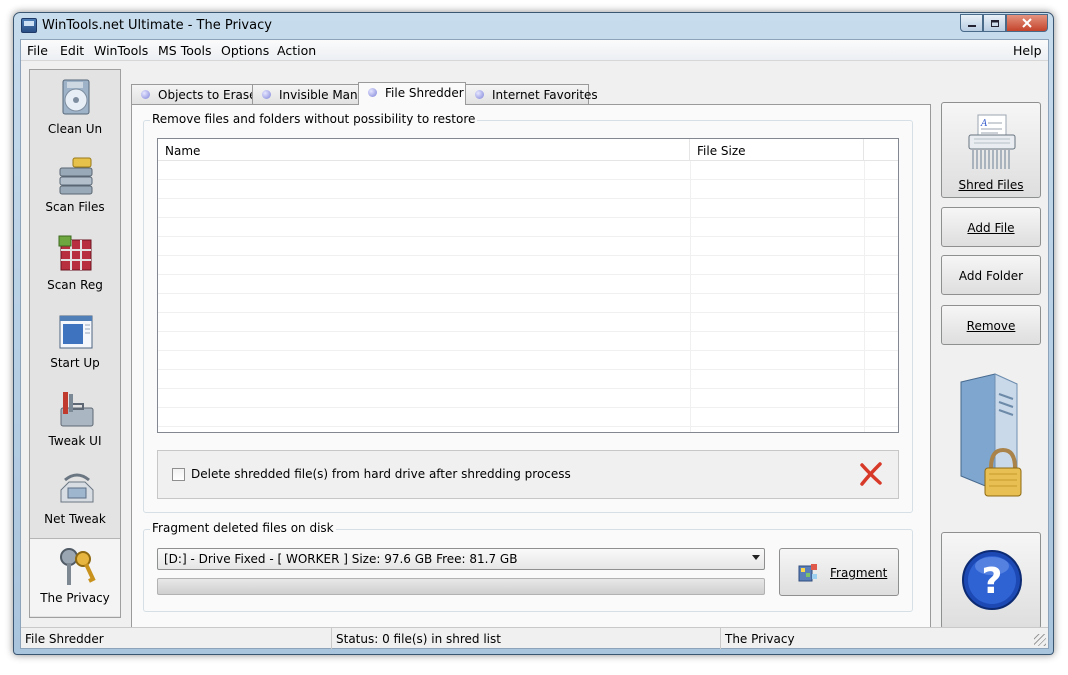 This screenshot has height=675, width=1068. What do you see at coordinates (318, 95) in the screenshot?
I see `tab-label: Invisible Man` at bounding box center [318, 95].